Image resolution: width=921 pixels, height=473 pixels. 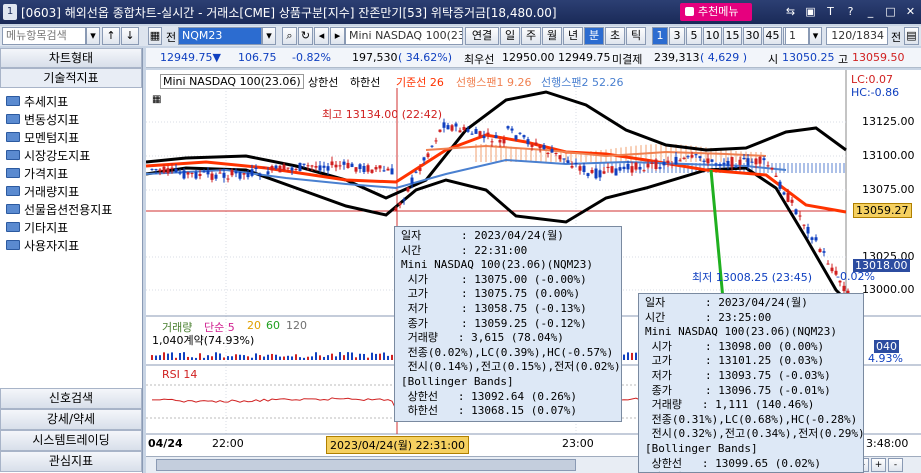 What do you see at coordinates (71, 419) in the screenshot?
I see `strength-button: 강세/약세` at bounding box center [71, 419].